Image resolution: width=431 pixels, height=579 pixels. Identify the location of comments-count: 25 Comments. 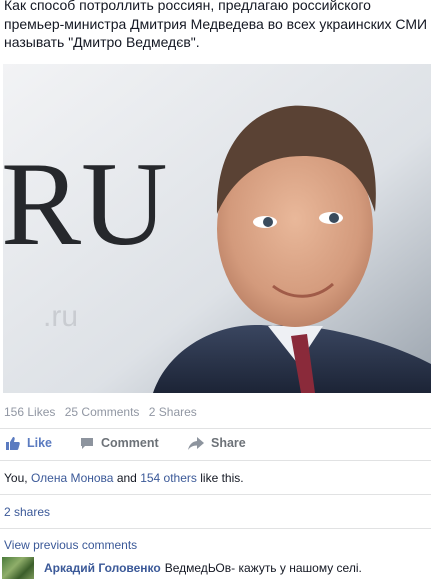
(102, 412).